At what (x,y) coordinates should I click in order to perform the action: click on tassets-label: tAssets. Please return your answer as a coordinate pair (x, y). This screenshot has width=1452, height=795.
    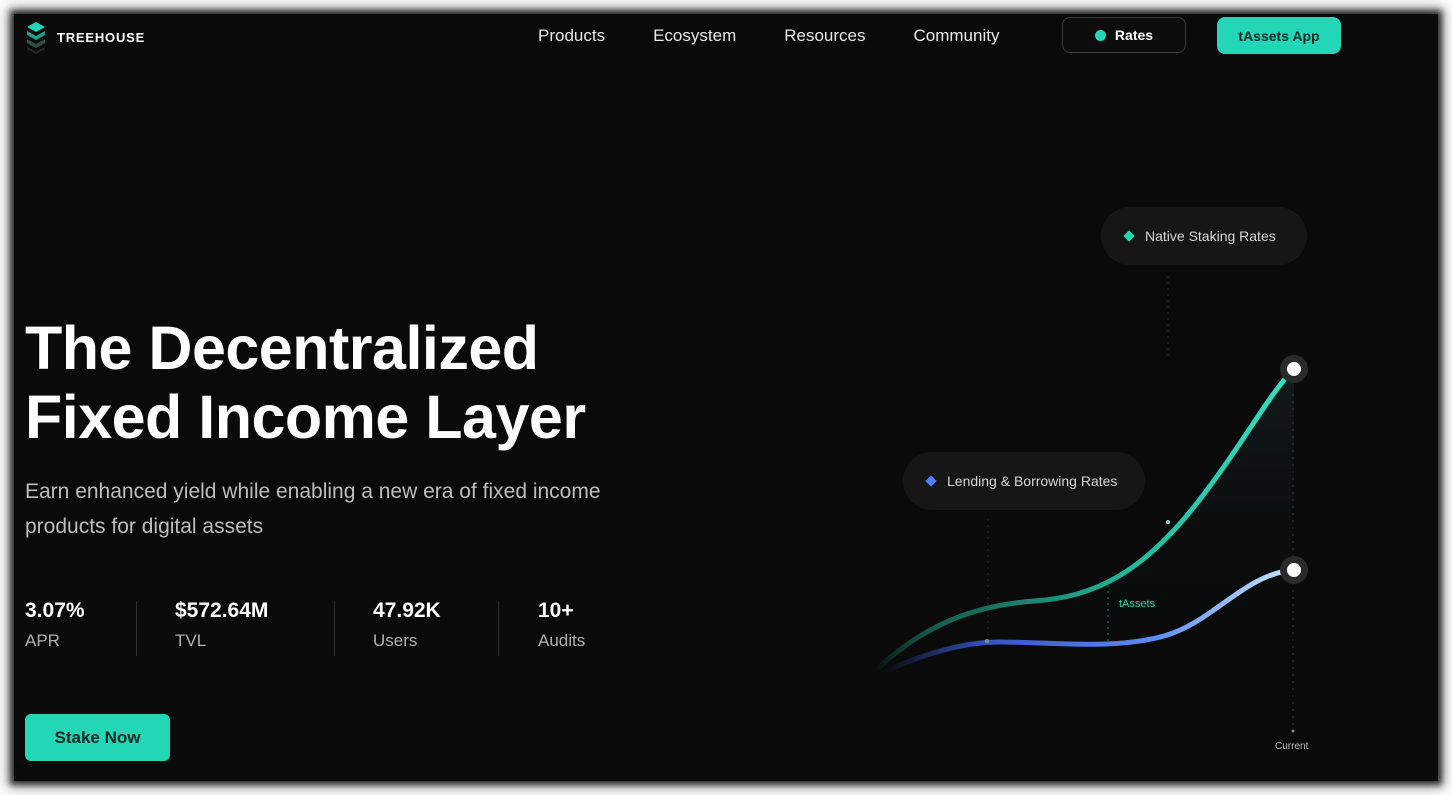
    Looking at the image, I should click on (1137, 604).